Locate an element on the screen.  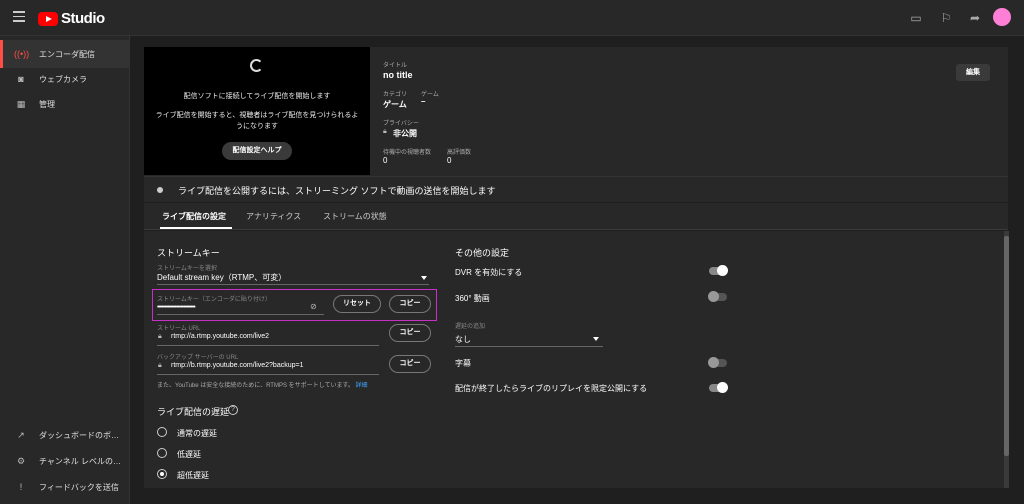
sidebar-item-feedback: ! フィードバックを送信 is located at coordinates (65, 487).